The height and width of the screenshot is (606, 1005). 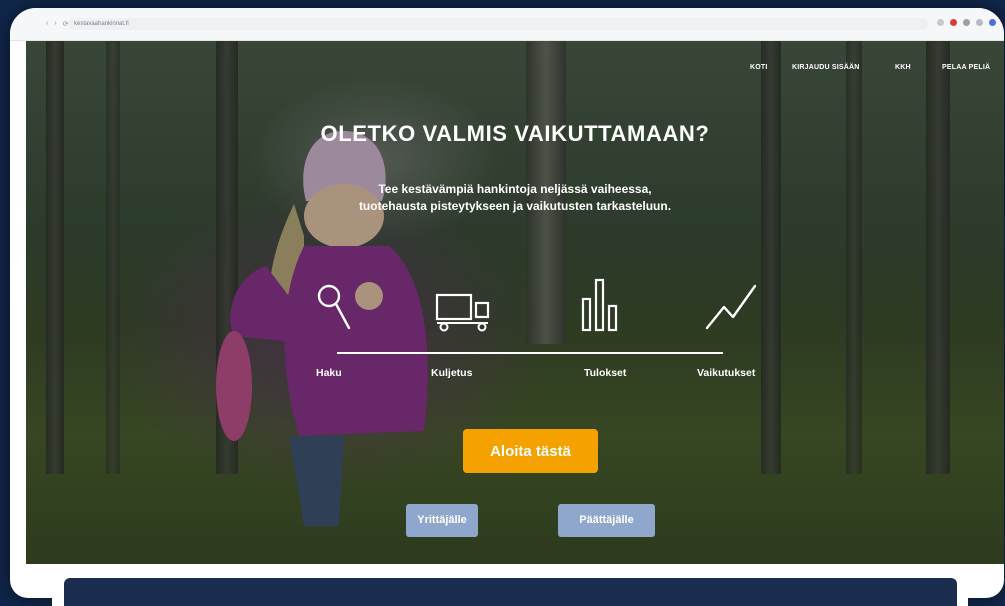 I want to click on back-icon: ‹, so click(x=47, y=24).